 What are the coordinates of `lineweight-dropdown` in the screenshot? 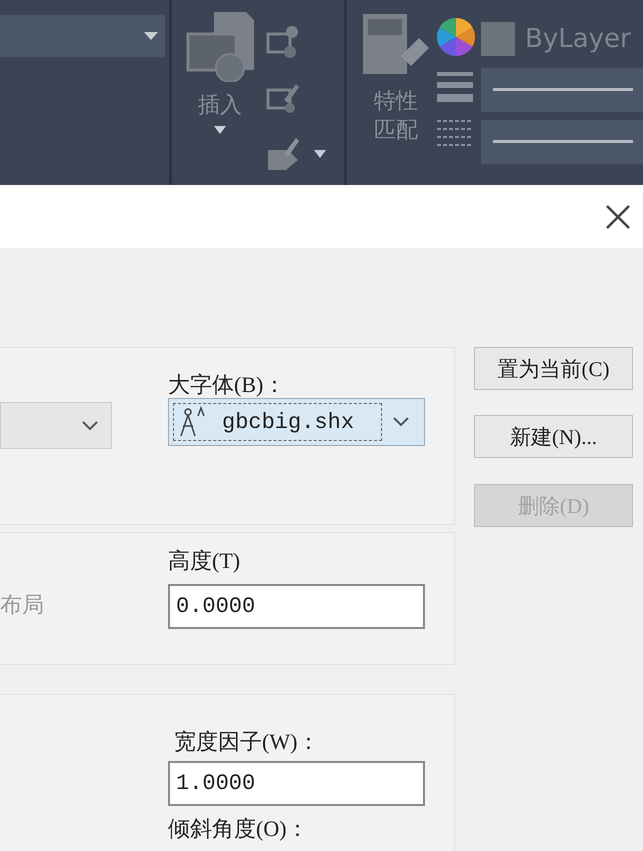 It's located at (562, 90).